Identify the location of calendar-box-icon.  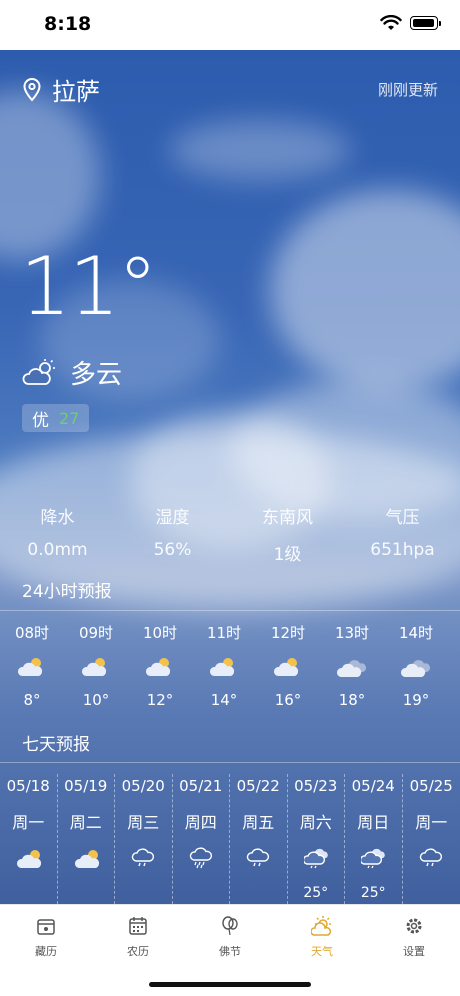
(46, 926).